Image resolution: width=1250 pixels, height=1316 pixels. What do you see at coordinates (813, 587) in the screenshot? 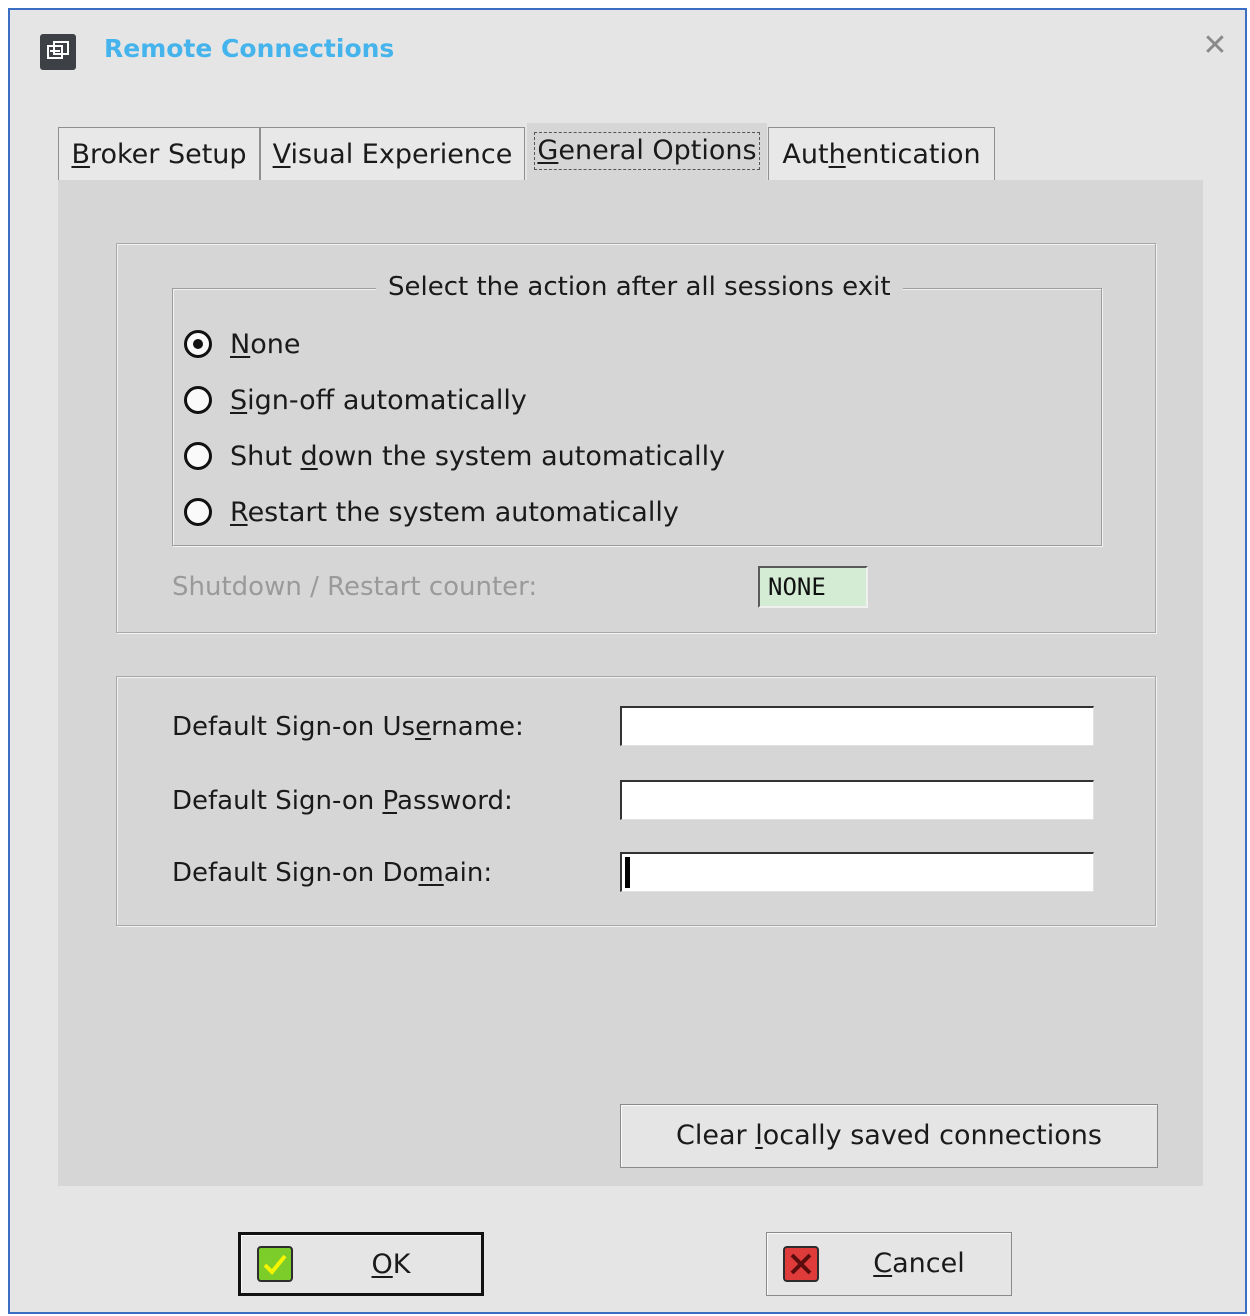
I see `counter-field: NONE` at bounding box center [813, 587].